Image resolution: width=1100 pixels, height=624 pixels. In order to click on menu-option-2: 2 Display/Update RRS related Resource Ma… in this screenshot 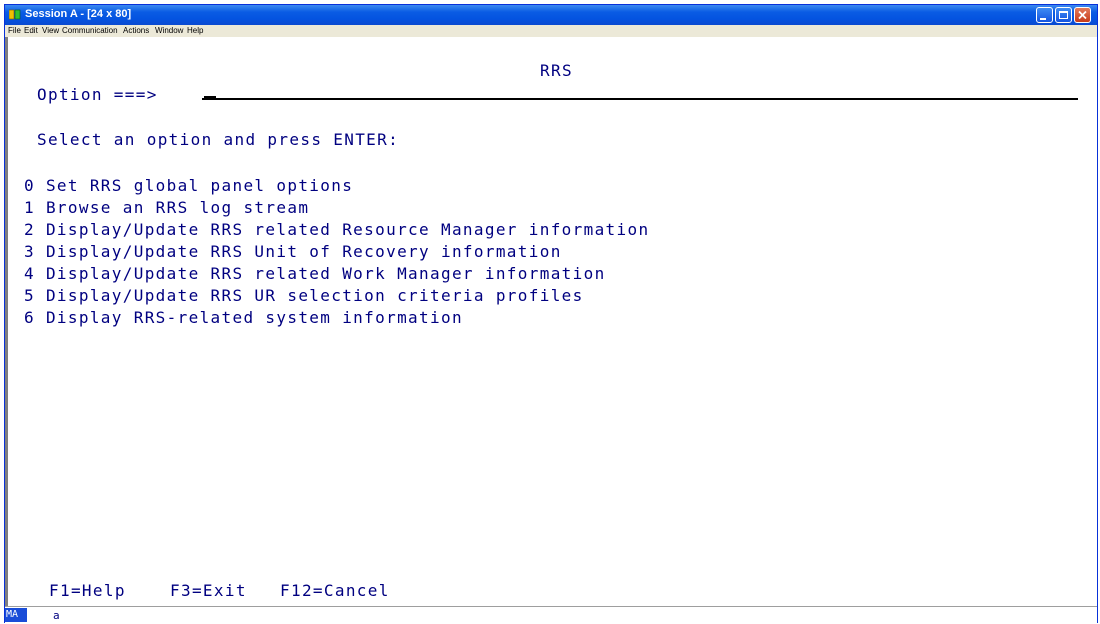, I will do `click(336, 230)`.